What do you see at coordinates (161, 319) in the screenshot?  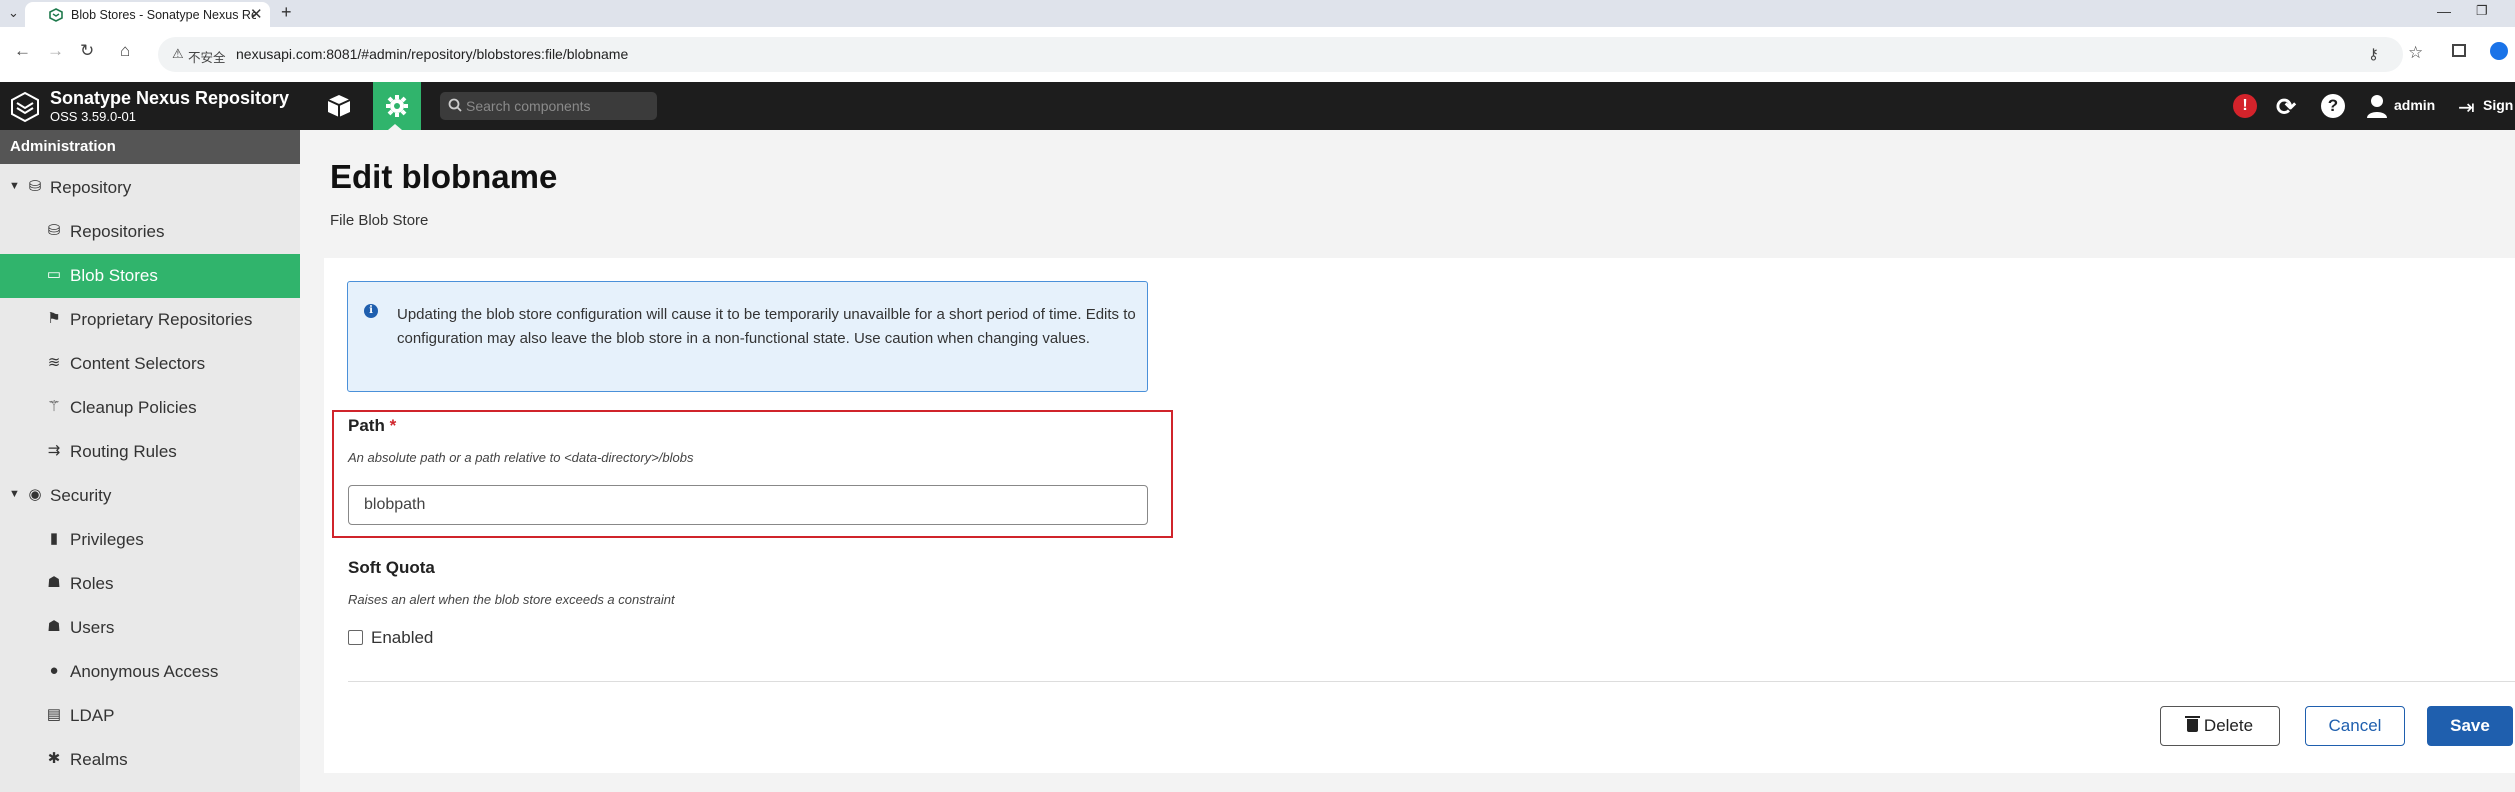 I see `sidebar-item-label: Proprietary Repositories` at bounding box center [161, 319].